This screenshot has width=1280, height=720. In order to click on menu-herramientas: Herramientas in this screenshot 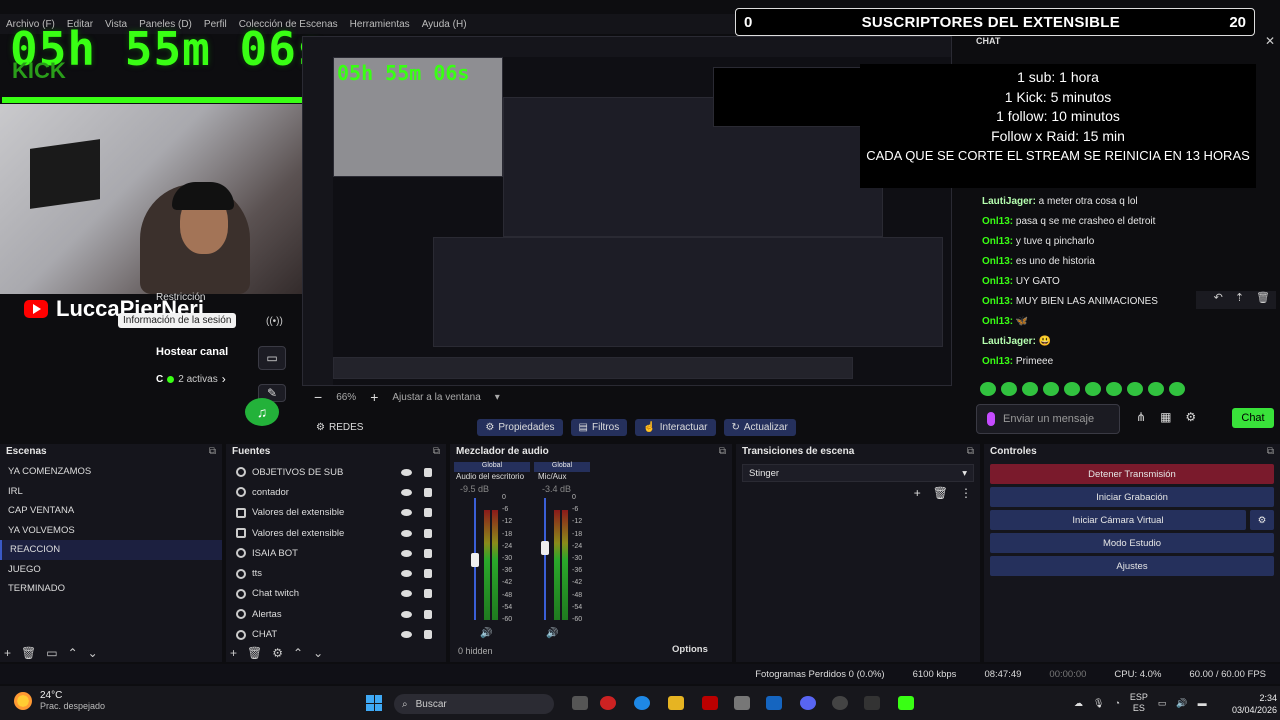, I will do `click(380, 24)`.